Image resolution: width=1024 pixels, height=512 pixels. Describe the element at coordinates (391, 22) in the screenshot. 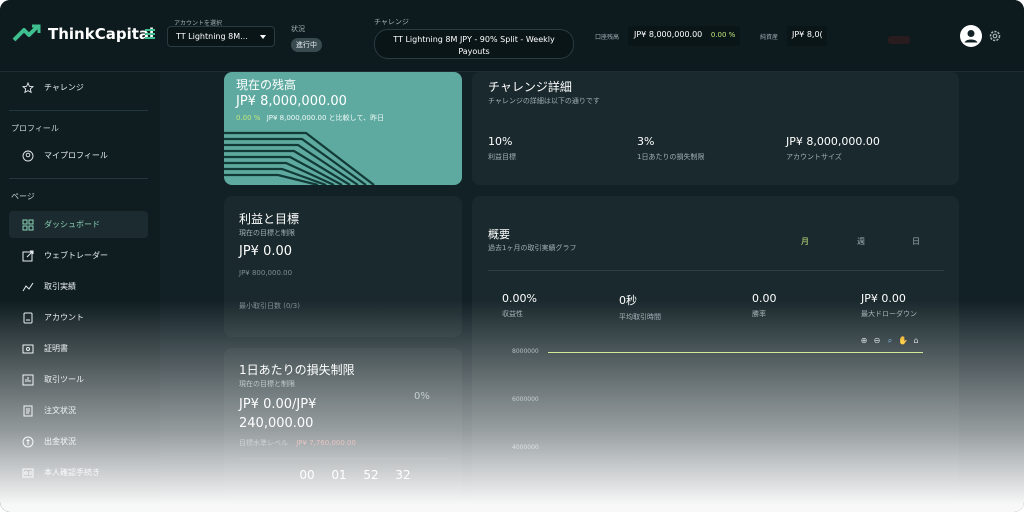

I see `challenge-label: チャレンジ` at that location.